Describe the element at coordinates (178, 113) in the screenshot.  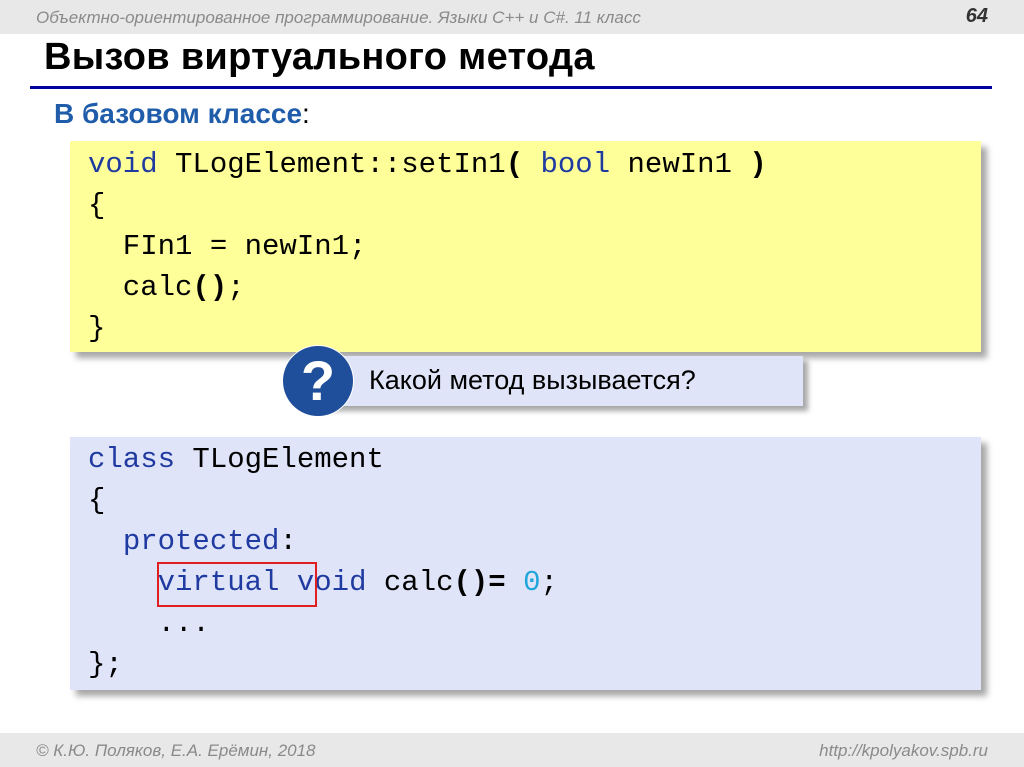
I see `subtitle-text: В базовом классе` at that location.